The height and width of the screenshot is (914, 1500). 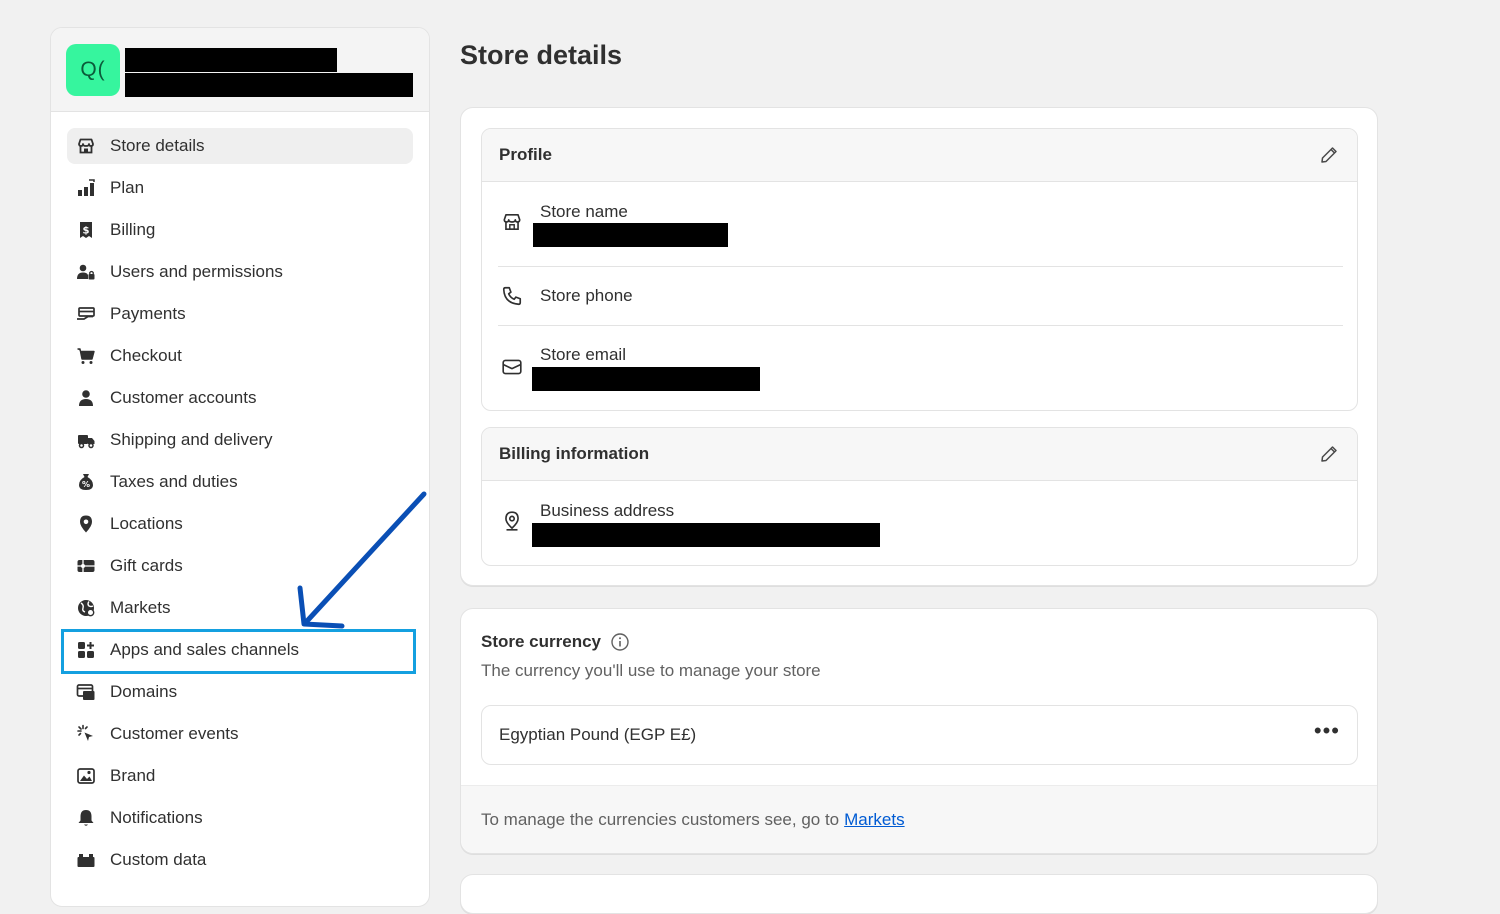 What do you see at coordinates (269, 85) in the screenshot?
I see `redacted-store-domain` at bounding box center [269, 85].